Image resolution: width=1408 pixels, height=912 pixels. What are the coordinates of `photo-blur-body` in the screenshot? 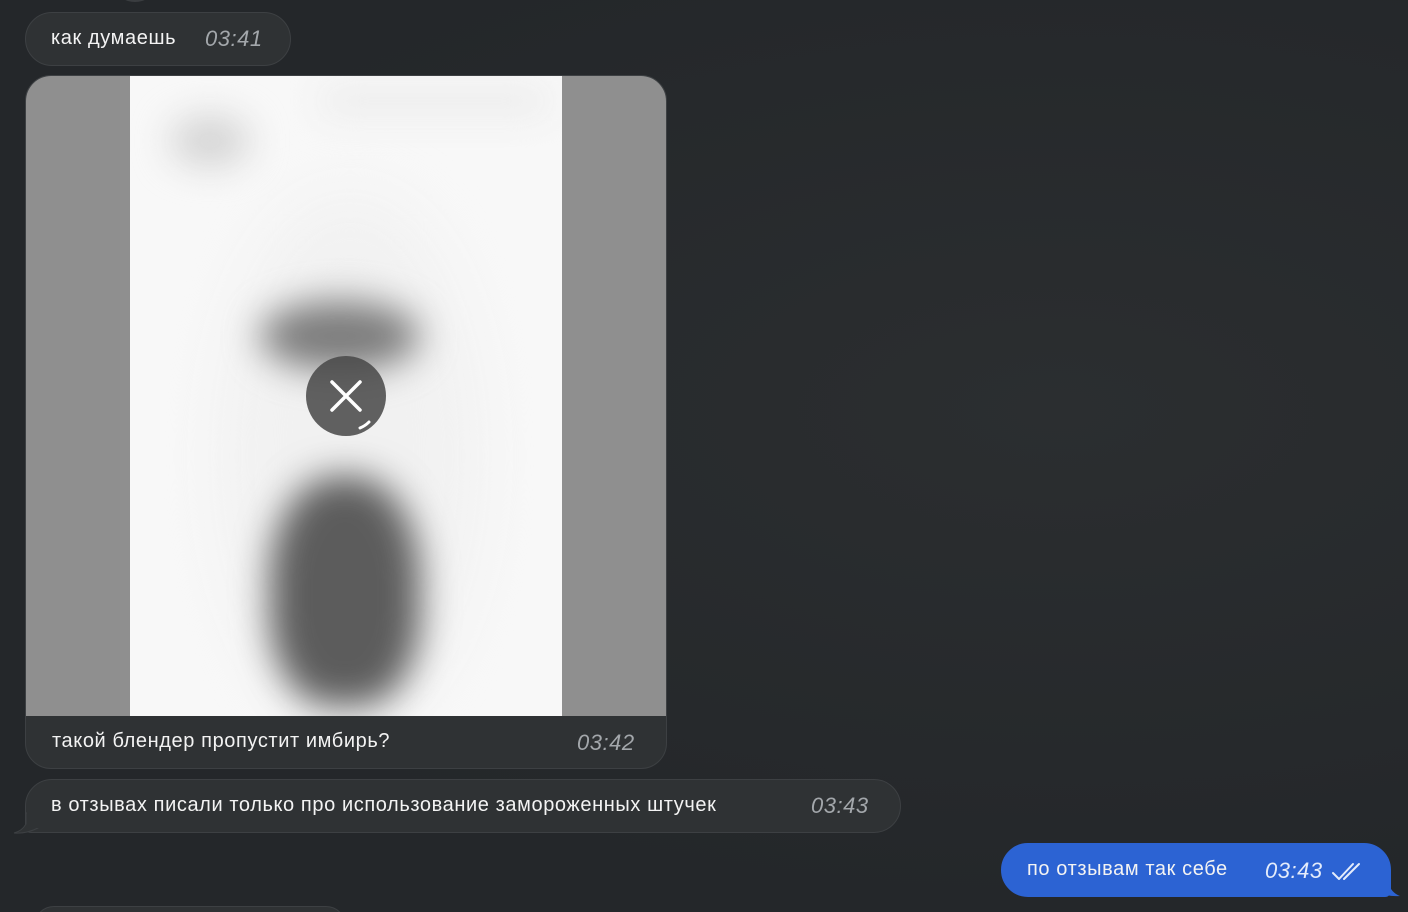 It's located at (345, 591).